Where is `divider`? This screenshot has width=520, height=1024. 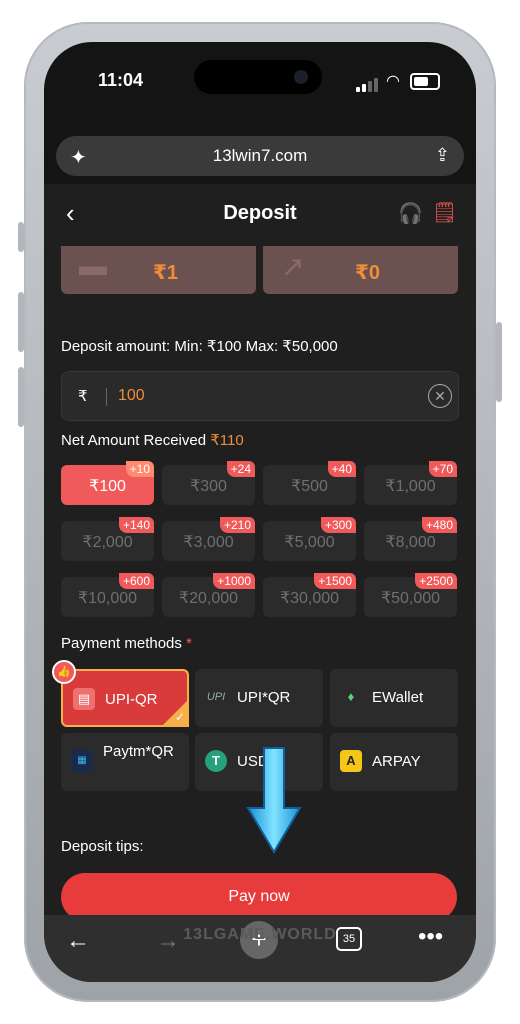
divider is located at coordinates (106, 397).